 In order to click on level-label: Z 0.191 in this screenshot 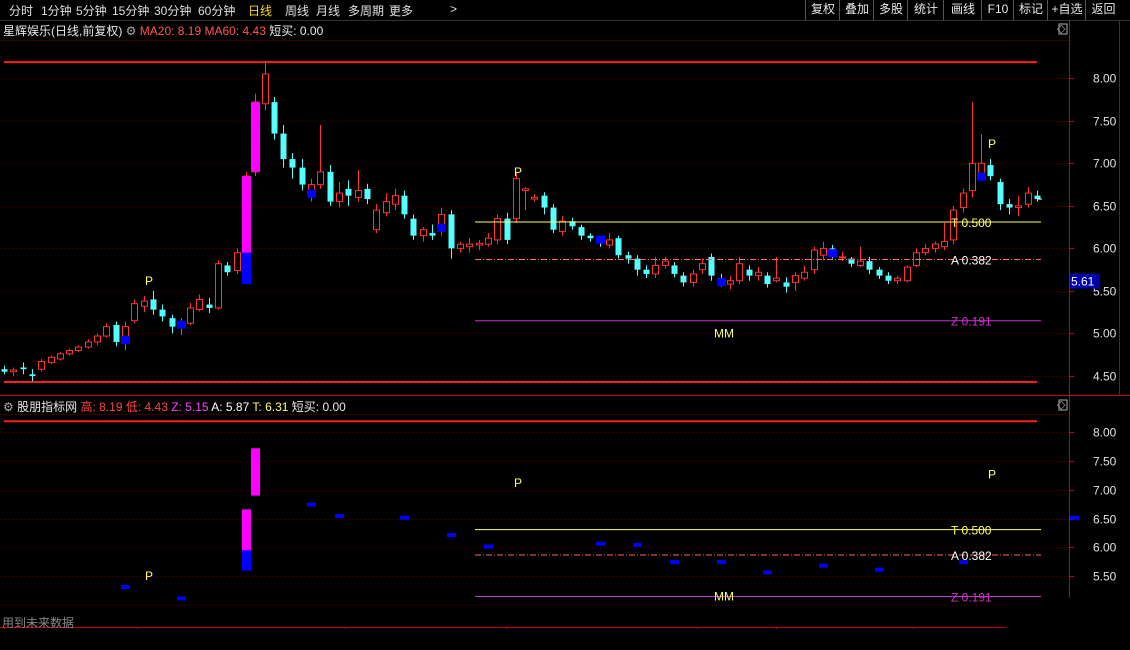, I will do `click(971, 322)`.